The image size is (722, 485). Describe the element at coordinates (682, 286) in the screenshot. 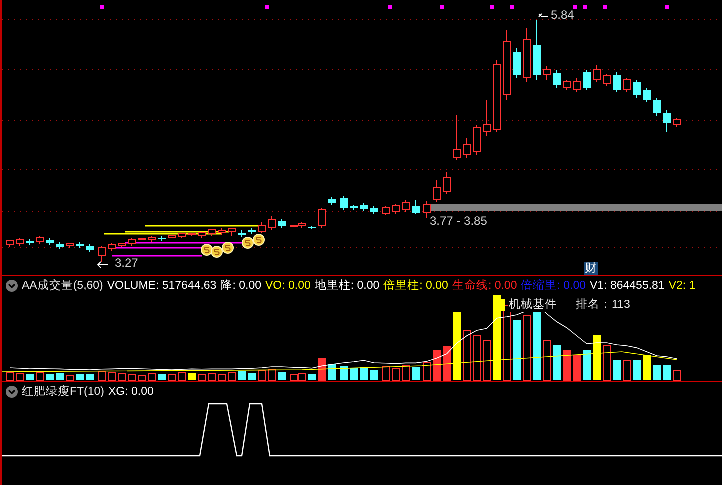

I see `indicator-value: V2: 1` at that location.